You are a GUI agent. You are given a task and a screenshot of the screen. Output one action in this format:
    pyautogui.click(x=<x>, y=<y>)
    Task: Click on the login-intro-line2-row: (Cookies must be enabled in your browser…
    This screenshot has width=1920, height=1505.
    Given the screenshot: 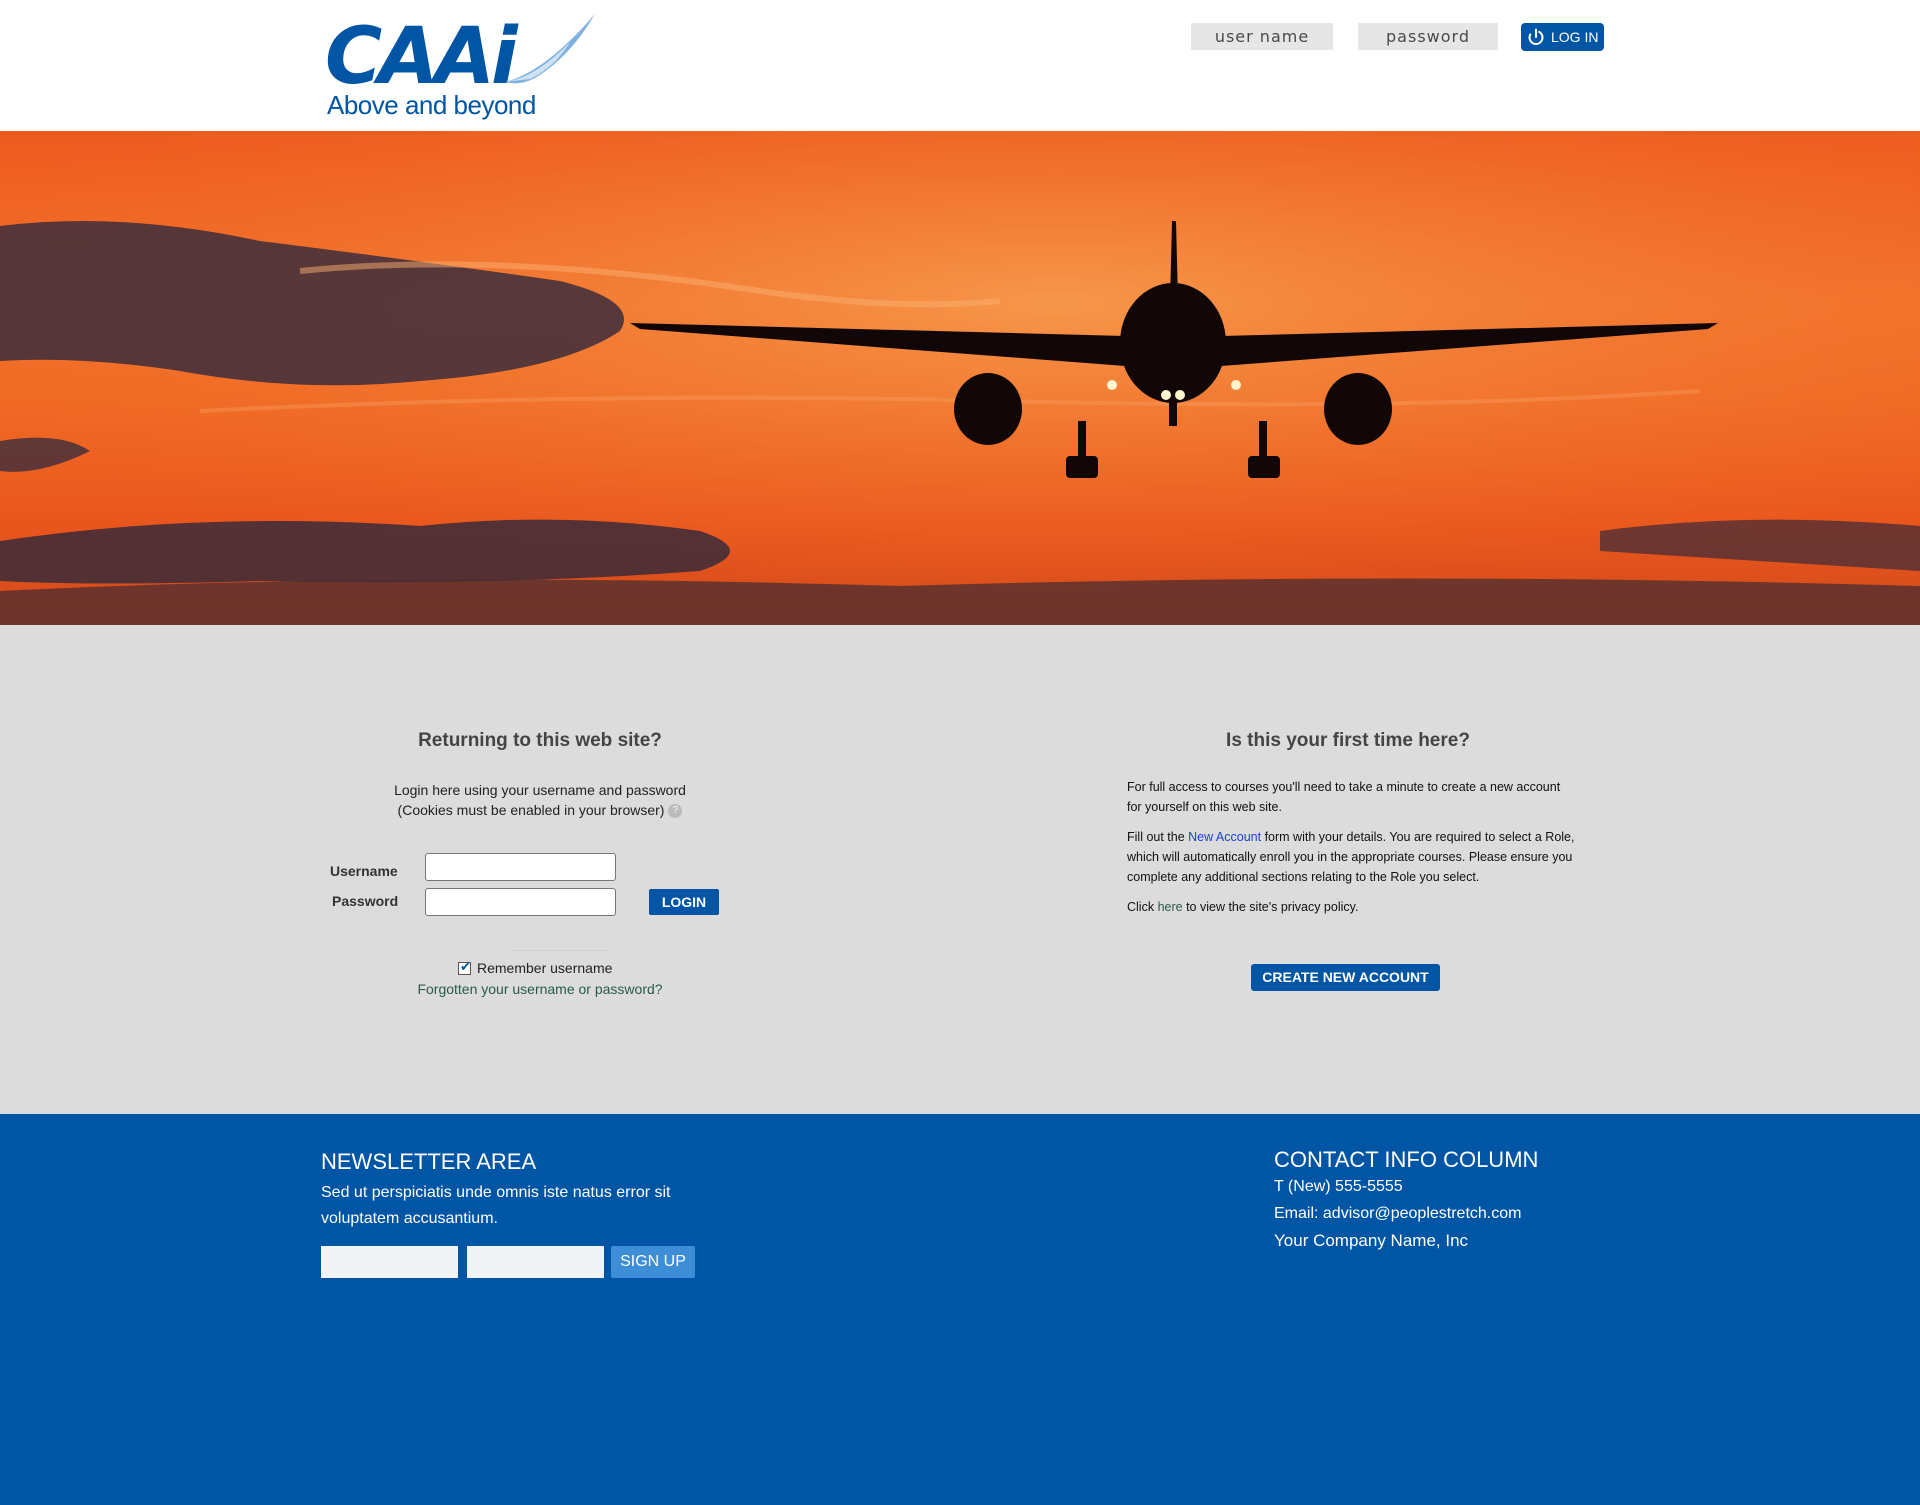 What is the action you would take?
    pyautogui.click(x=540, y=810)
    